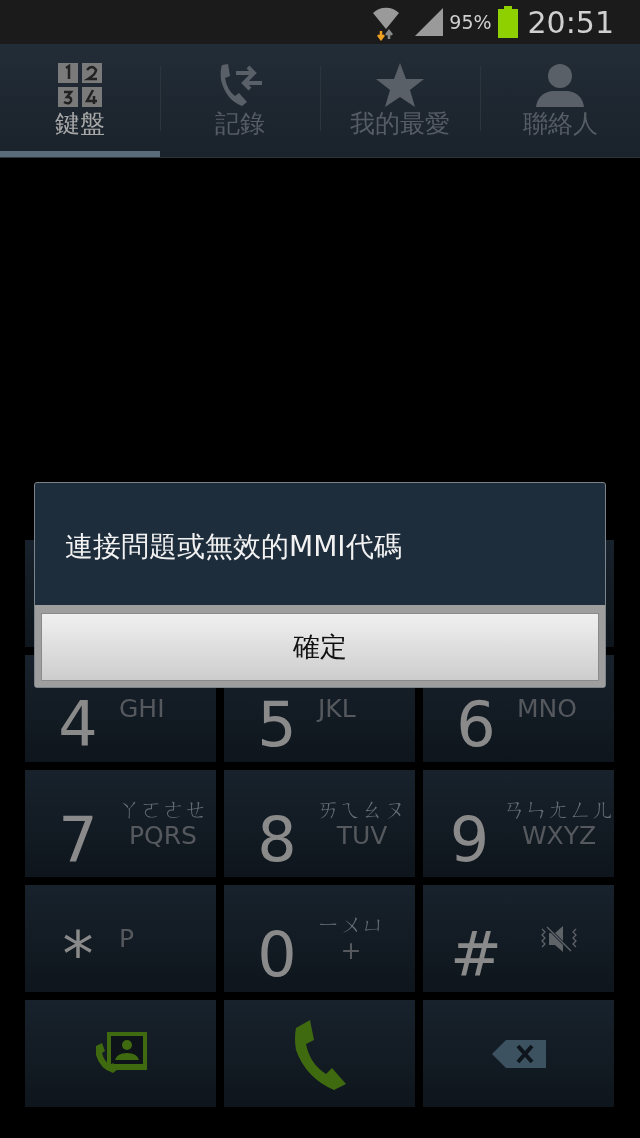 The image size is (640, 1138). Describe the element at coordinates (470, 22) in the screenshot. I see `battery-percentage: 95%` at that location.